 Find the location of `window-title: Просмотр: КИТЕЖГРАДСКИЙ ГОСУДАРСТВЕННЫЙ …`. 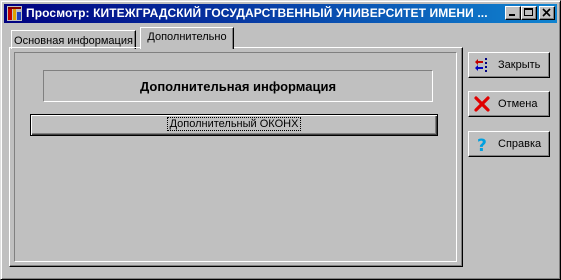

window-title: Просмотр: КИТЕЖГРАДСКИЙ ГОСУДАРСТВЕННЫЙ … is located at coordinates (257, 13).